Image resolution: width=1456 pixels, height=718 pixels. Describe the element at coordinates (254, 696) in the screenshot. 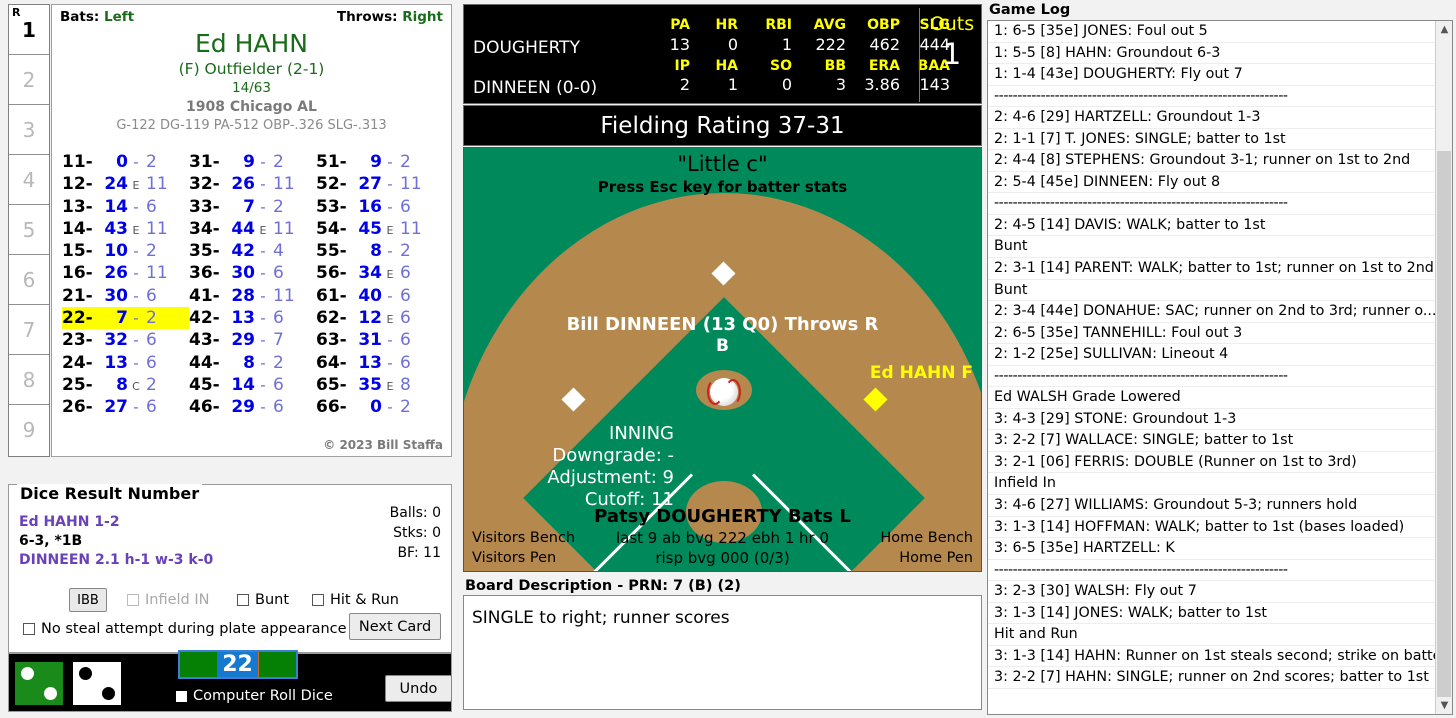

I see `computer-roll-checkbox: Computer Roll Dice` at that location.